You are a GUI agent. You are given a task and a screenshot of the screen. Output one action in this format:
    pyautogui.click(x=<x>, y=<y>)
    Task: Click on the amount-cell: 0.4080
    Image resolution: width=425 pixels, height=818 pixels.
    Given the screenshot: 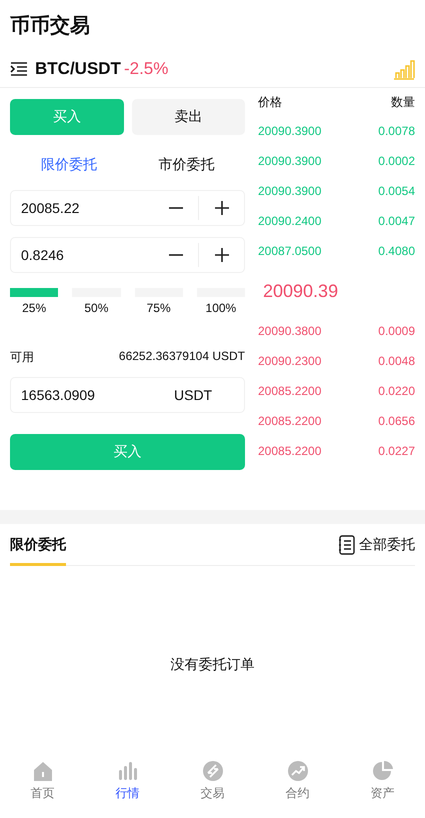 What is the action you would take?
    pyautogui.click(x=396, y=251)
    